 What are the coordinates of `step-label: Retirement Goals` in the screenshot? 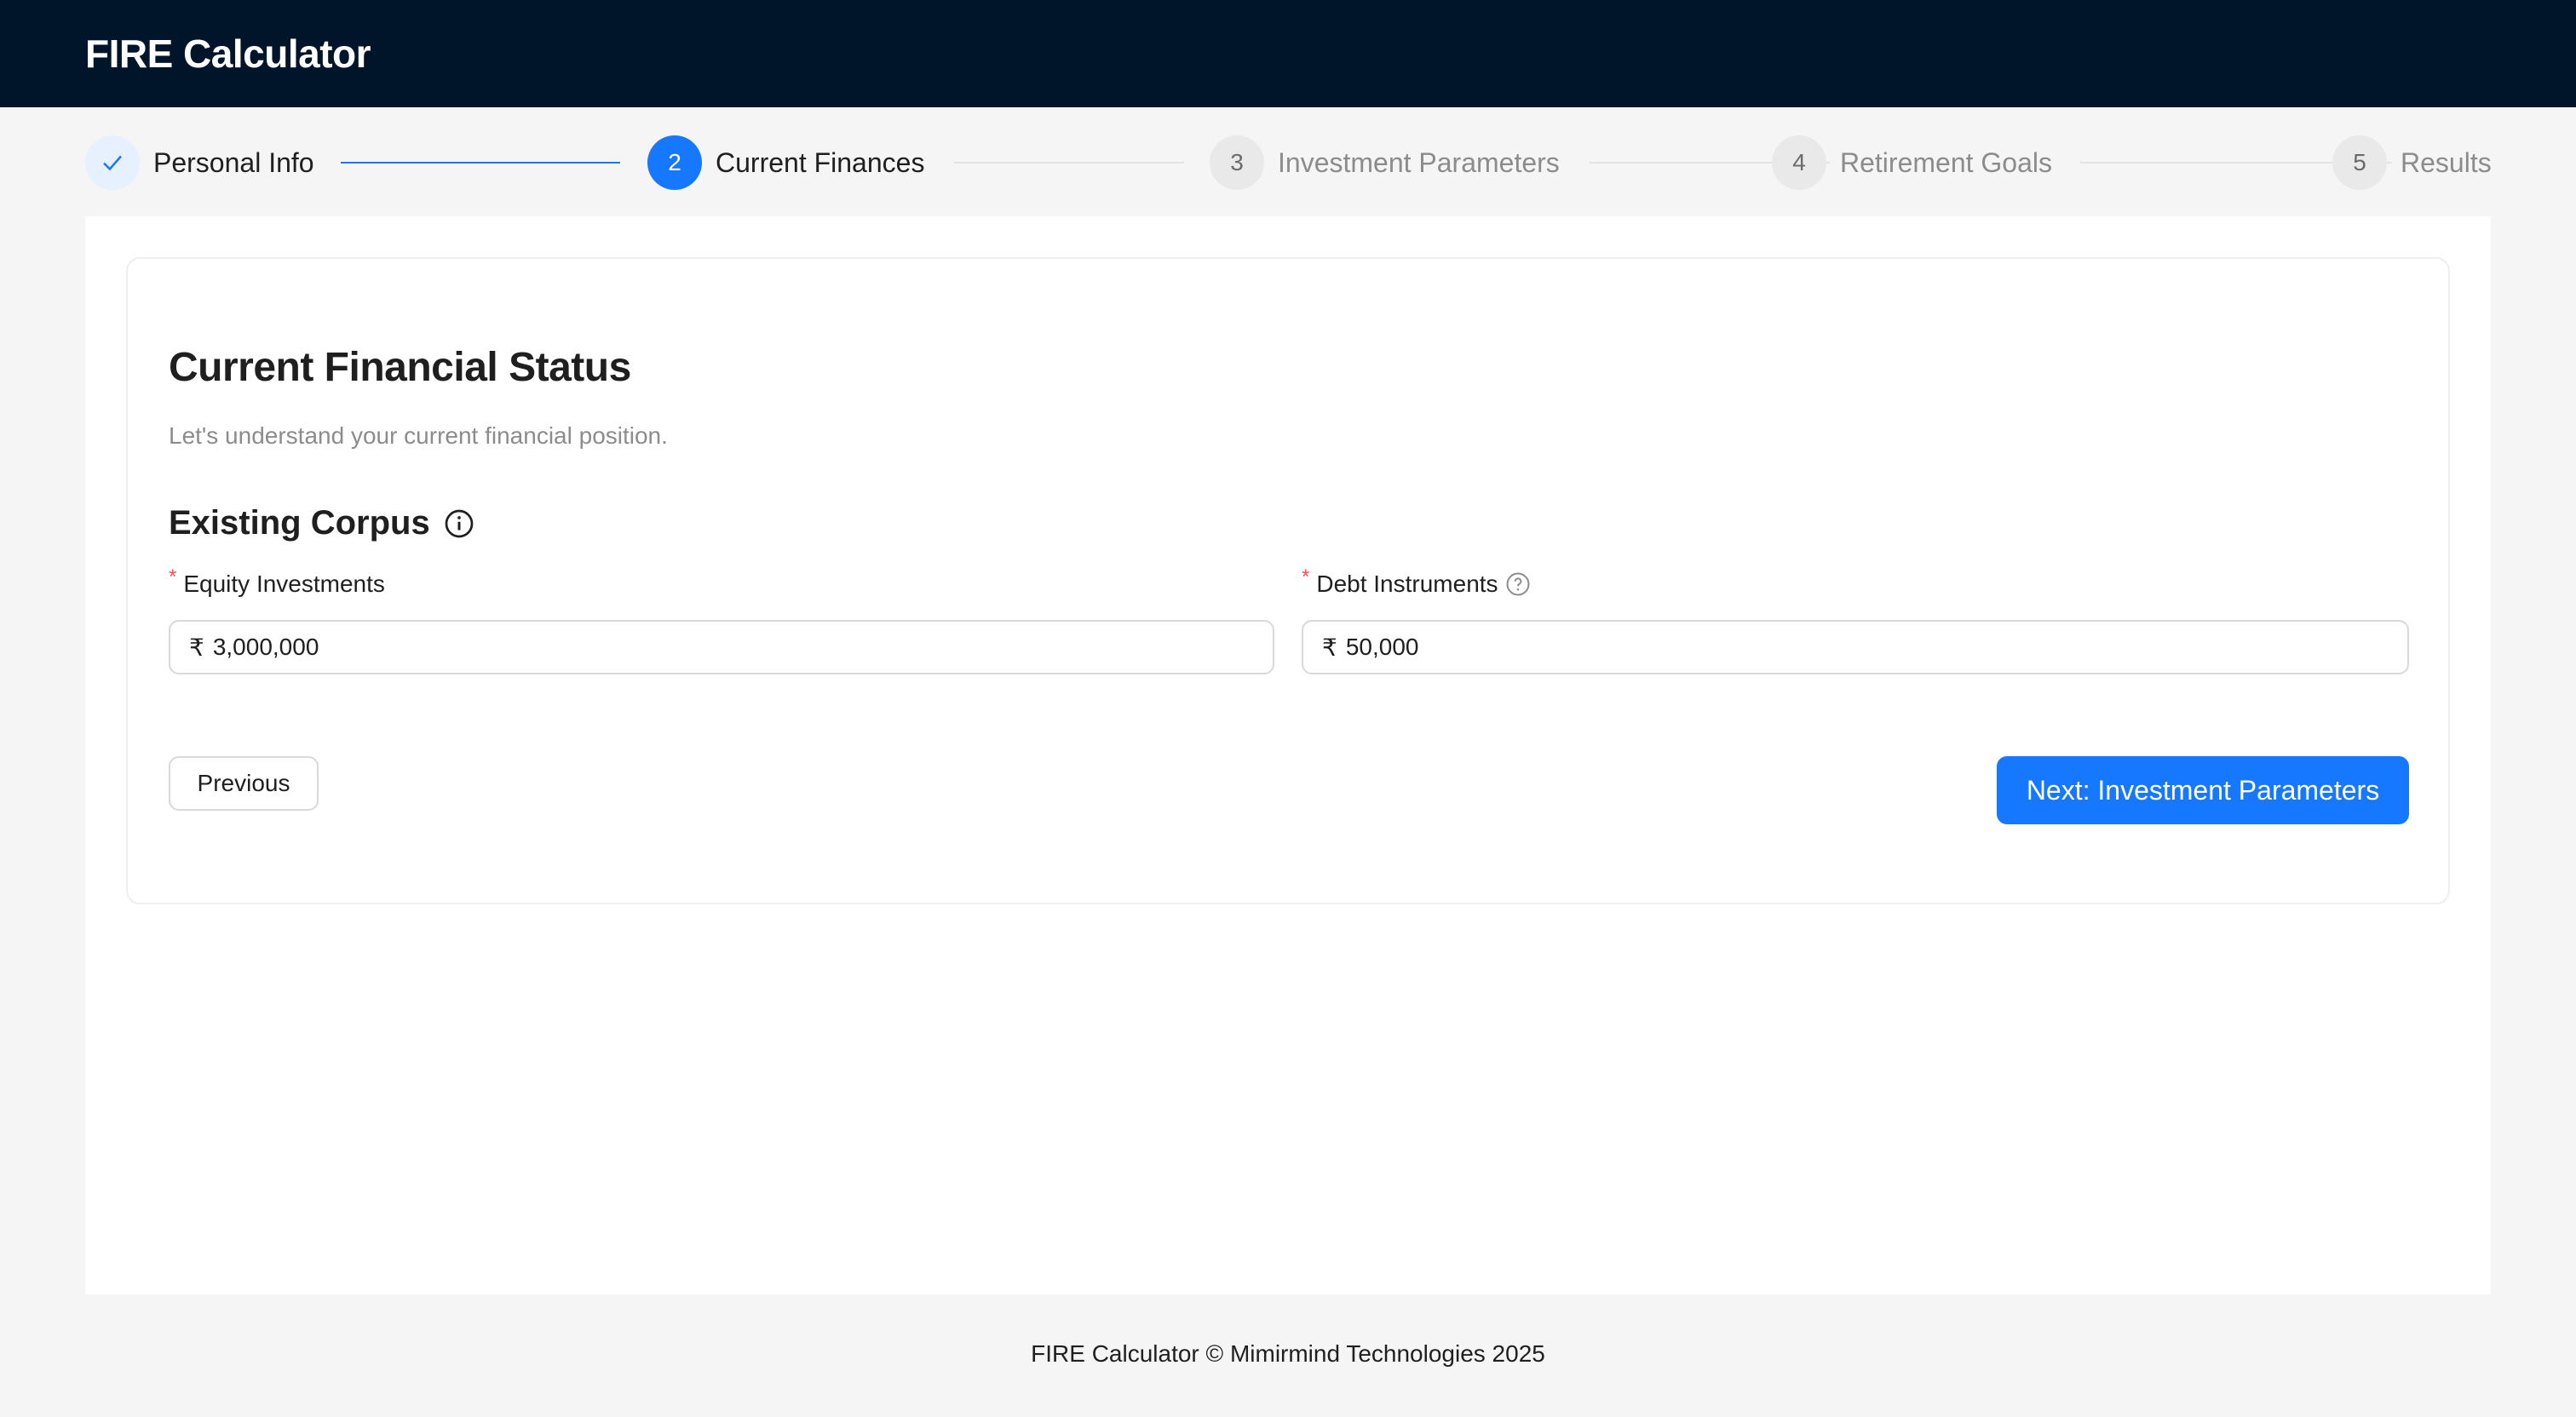 It's located at (1946, 162).